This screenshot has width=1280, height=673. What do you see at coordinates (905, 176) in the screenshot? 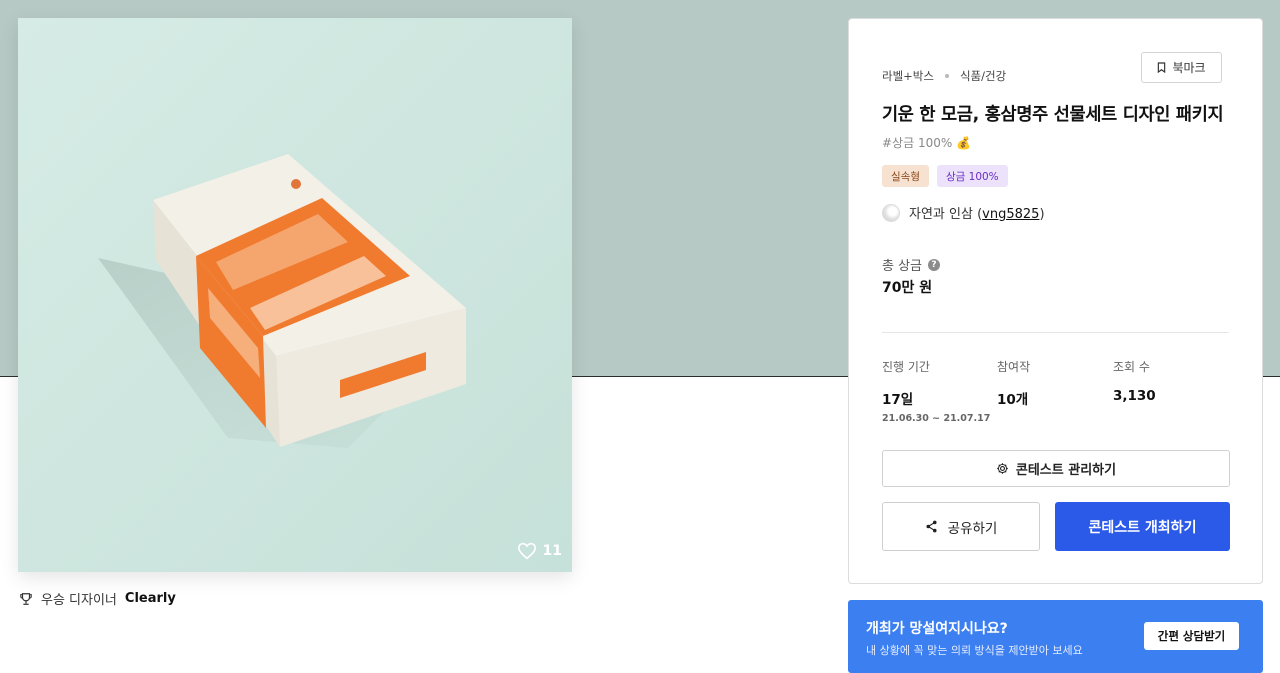
I see `badge-value-type: 실속형` at bounding box center [905, 176].